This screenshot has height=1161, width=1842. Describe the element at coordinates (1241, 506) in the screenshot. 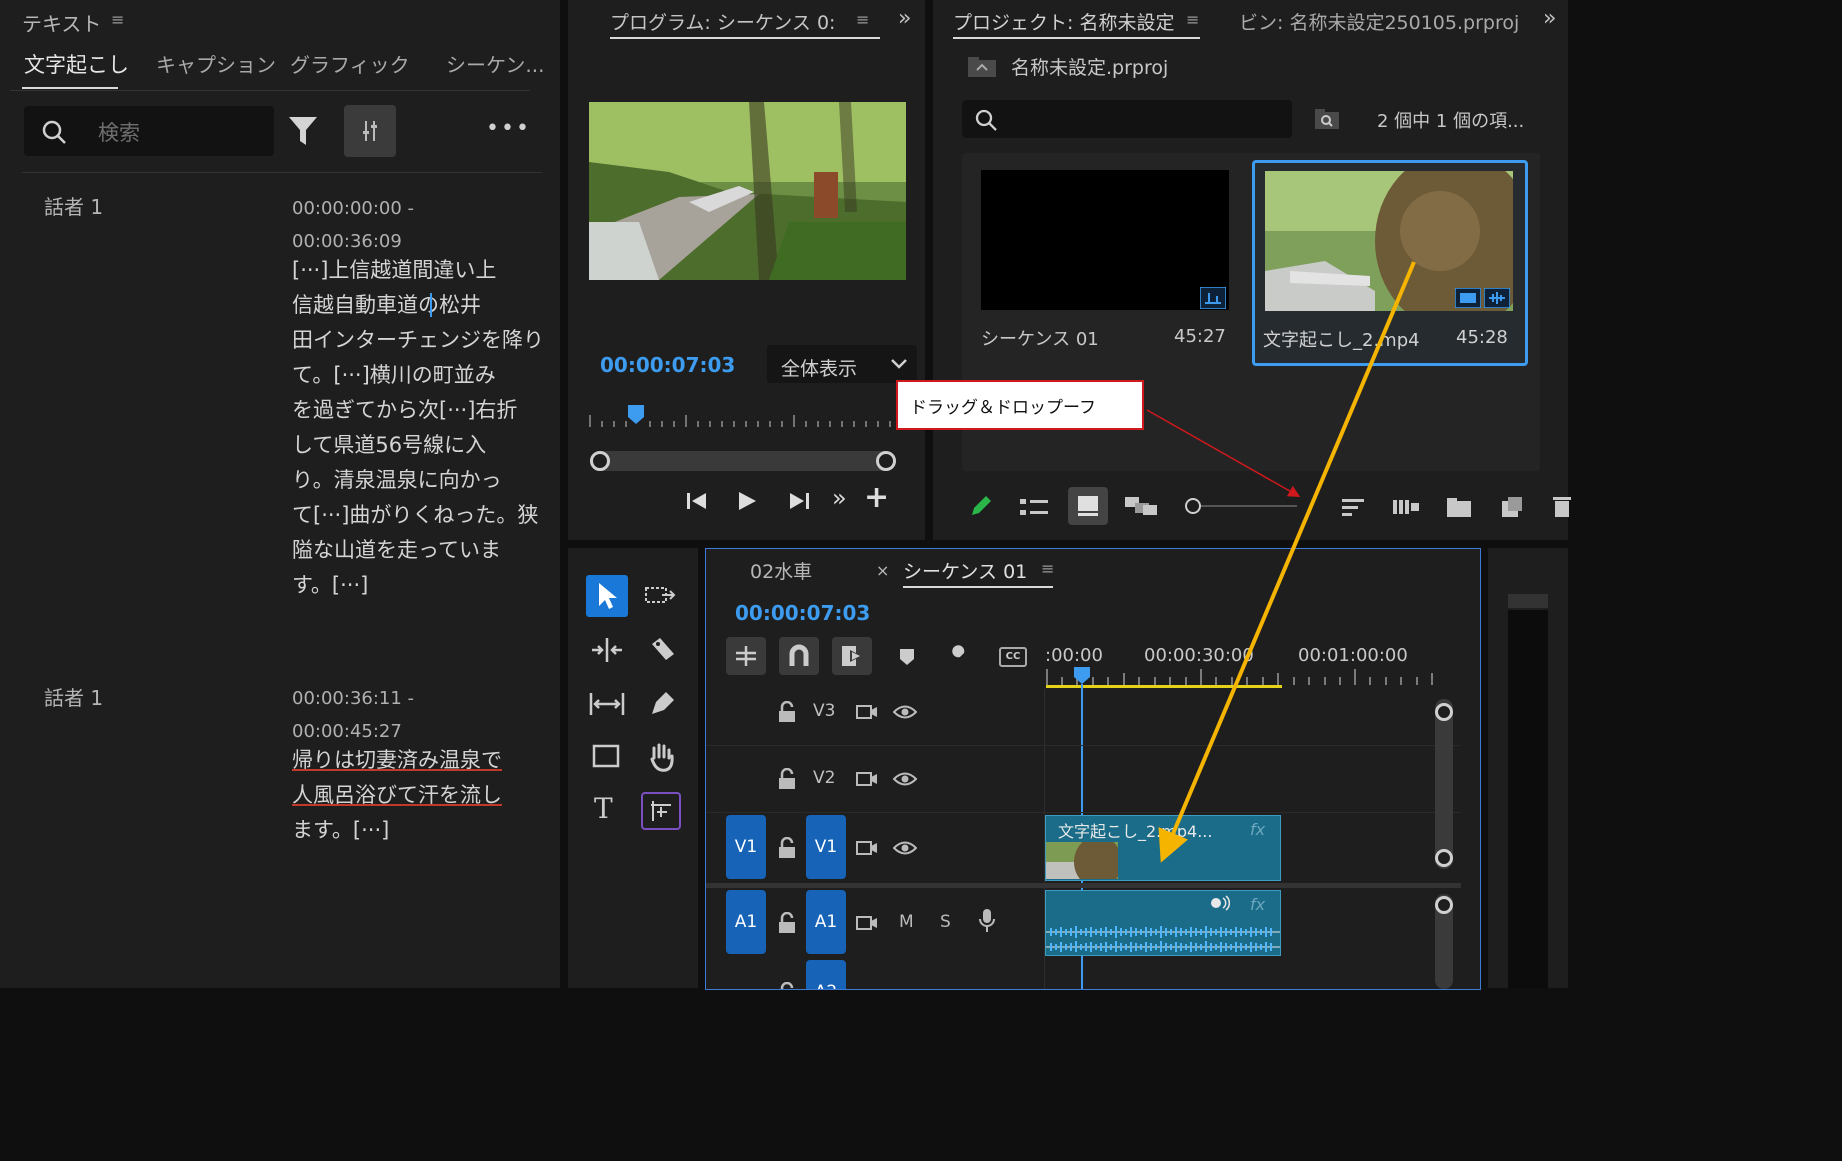

I see `thumbnail-size-slider` at that location.